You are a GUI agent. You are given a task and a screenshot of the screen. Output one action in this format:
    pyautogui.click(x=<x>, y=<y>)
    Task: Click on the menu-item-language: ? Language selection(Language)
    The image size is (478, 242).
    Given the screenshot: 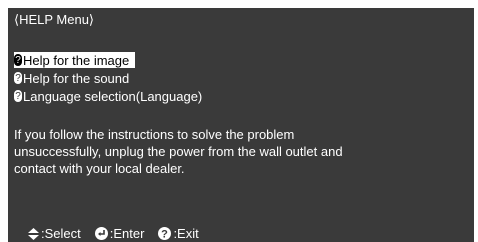 What is the action you would take?
    pyautogui.click(x=111, y=96)
    